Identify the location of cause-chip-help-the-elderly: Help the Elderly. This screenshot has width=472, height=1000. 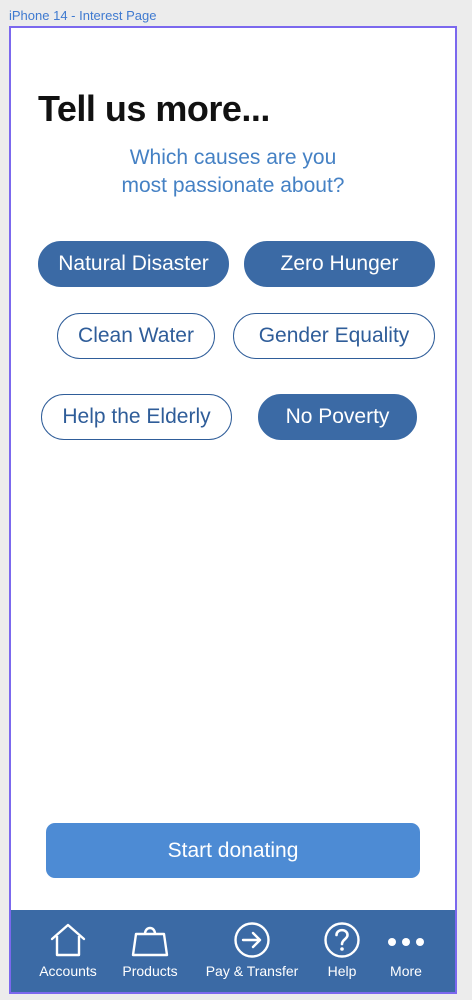
(136, 417).